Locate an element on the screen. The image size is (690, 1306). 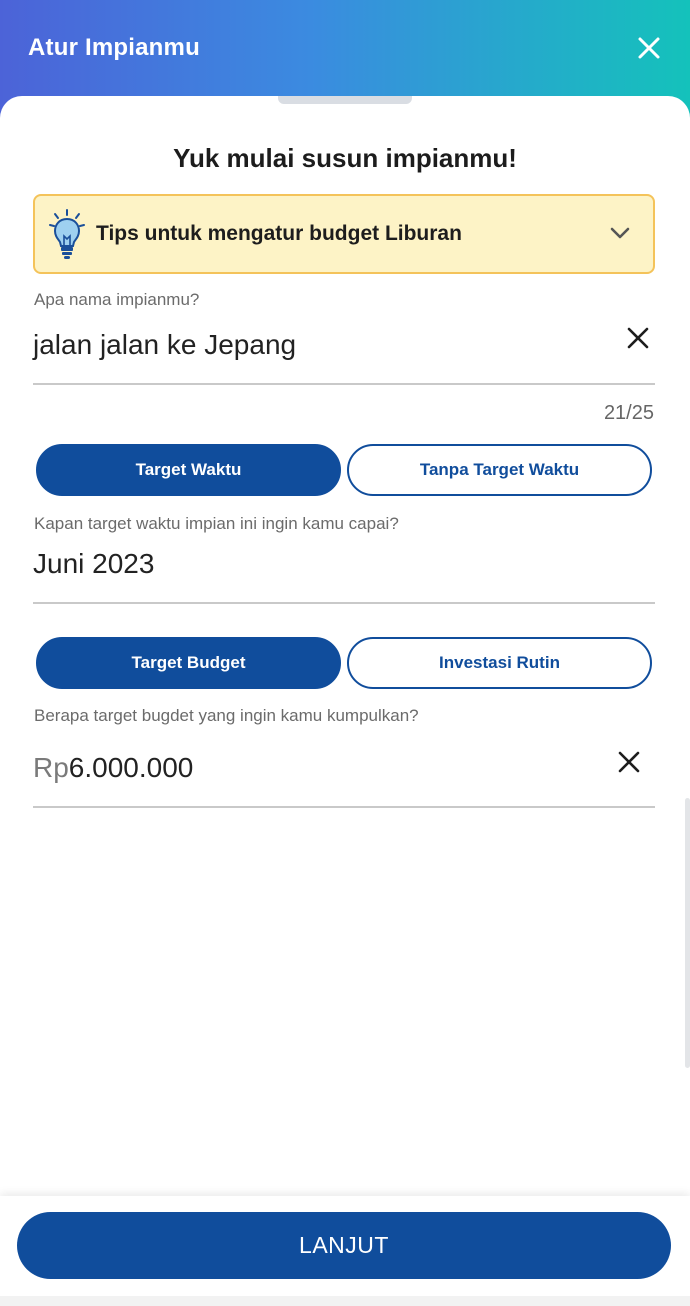
tips-accordion: Tips untuk mengatur budget Liburan is located at coordinates (344, 234).